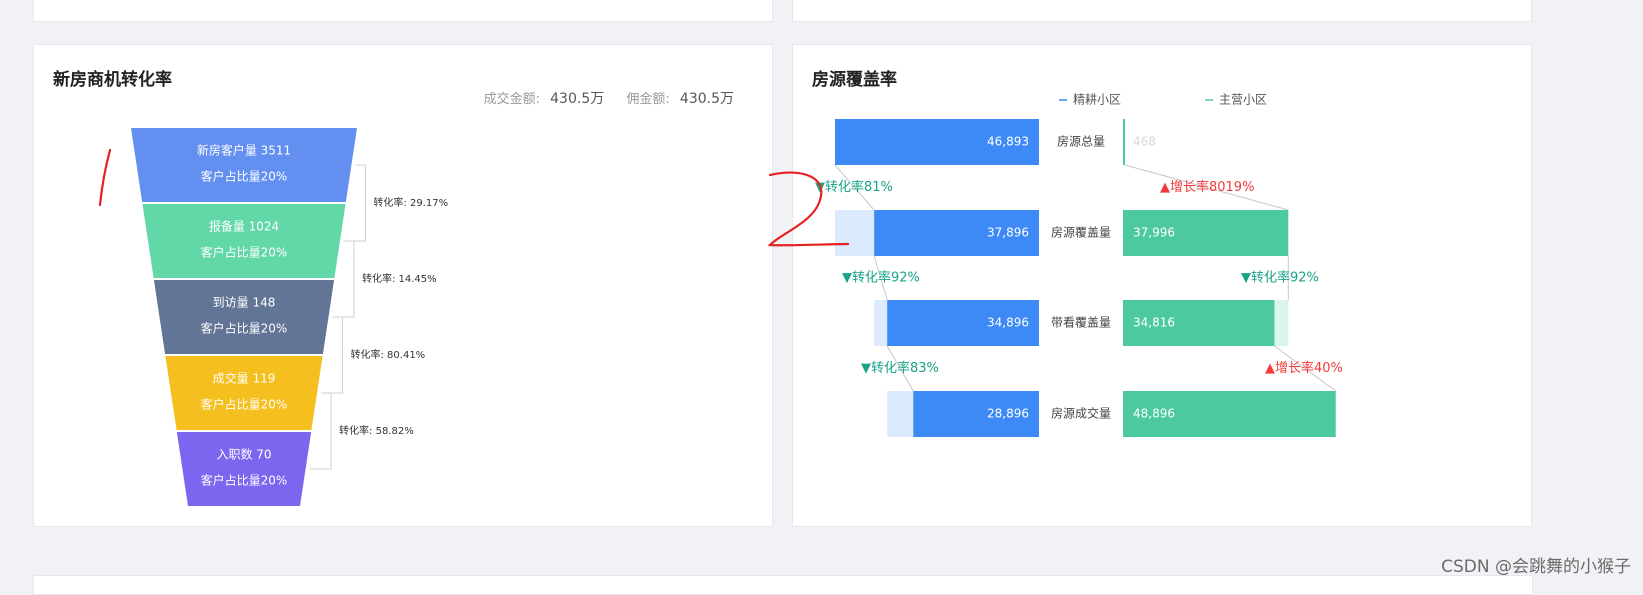  I want to click on left-rate-label: ▼转化率81%, so click(854, 187).